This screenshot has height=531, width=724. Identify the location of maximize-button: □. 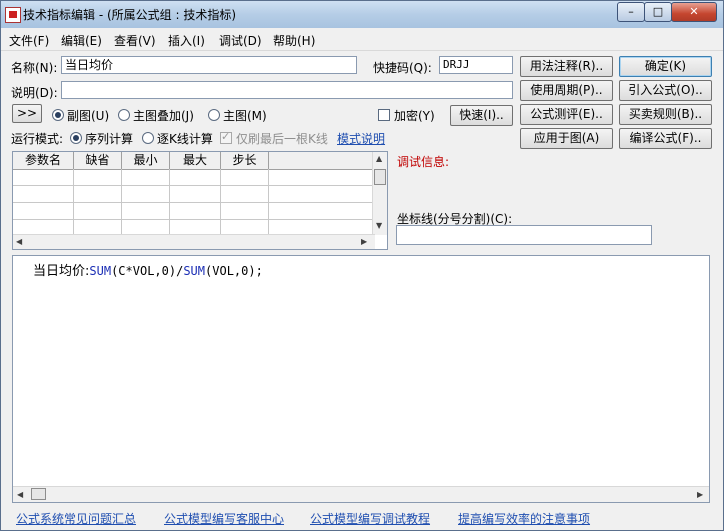
(658, 12).